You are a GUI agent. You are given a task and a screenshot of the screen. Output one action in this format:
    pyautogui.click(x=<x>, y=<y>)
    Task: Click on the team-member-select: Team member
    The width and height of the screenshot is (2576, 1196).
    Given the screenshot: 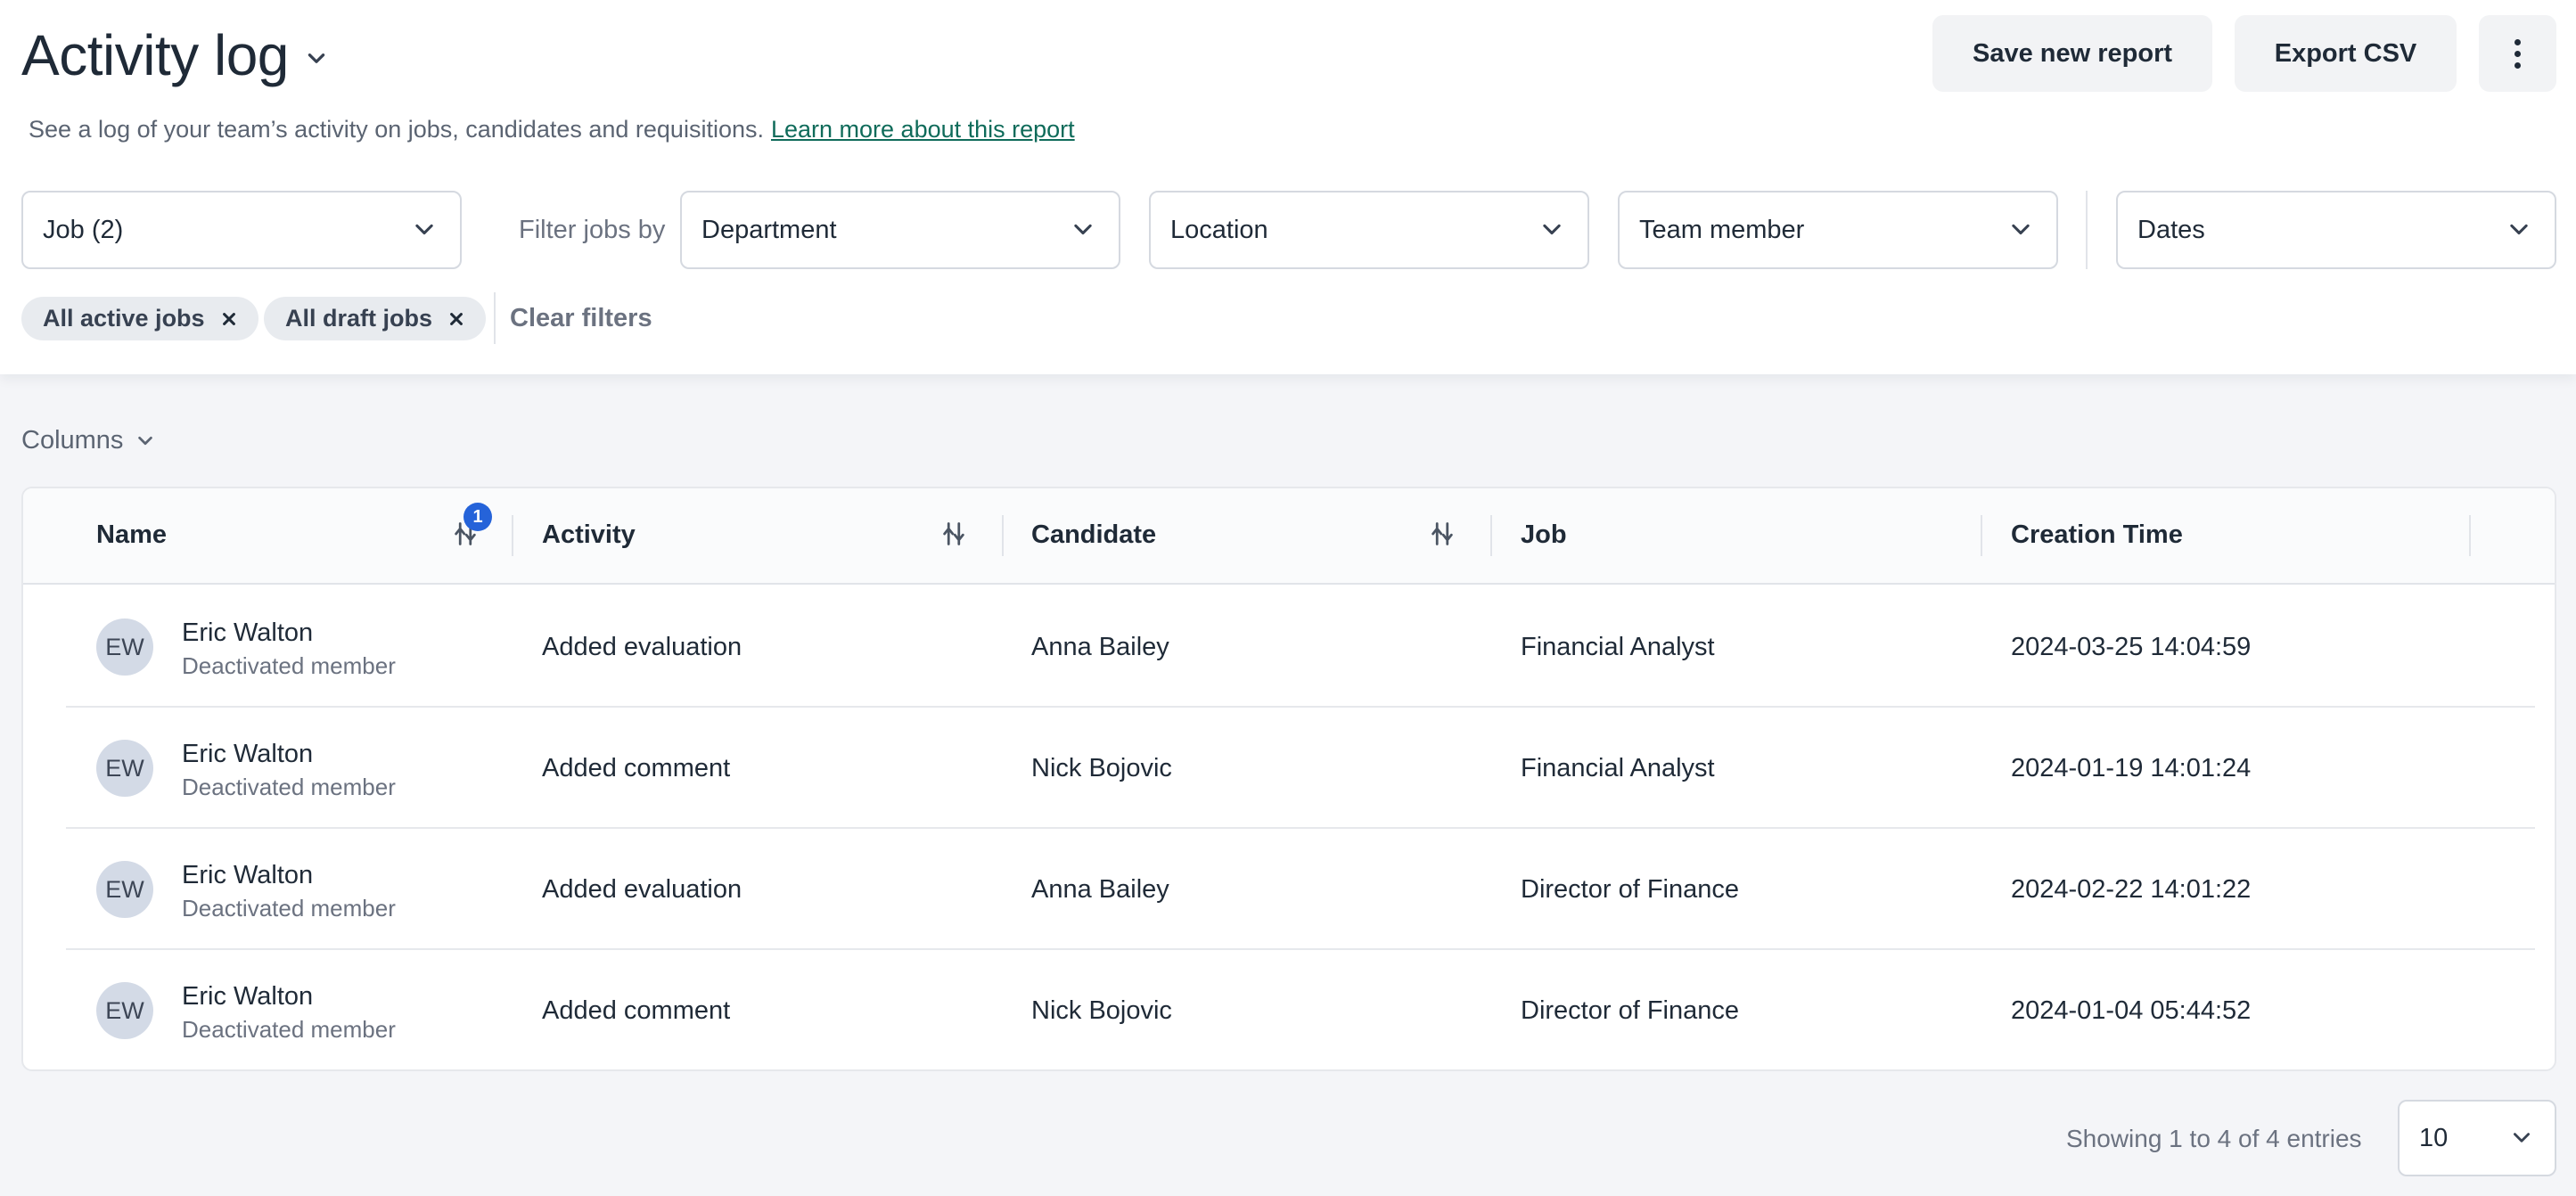 What is the action you would take?
    pyautogui.click(x=1838, y=230)
    